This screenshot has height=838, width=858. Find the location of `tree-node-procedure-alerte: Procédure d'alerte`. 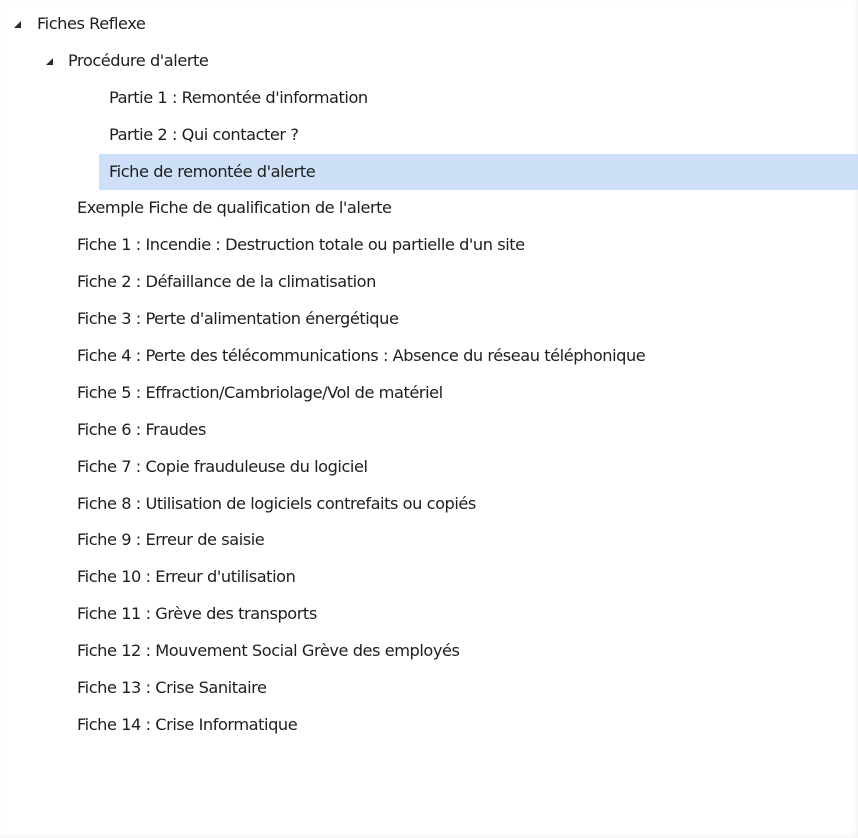

tree-node-procedure-alerte: Procédure d'alerte is located at coordinates (429, 61).